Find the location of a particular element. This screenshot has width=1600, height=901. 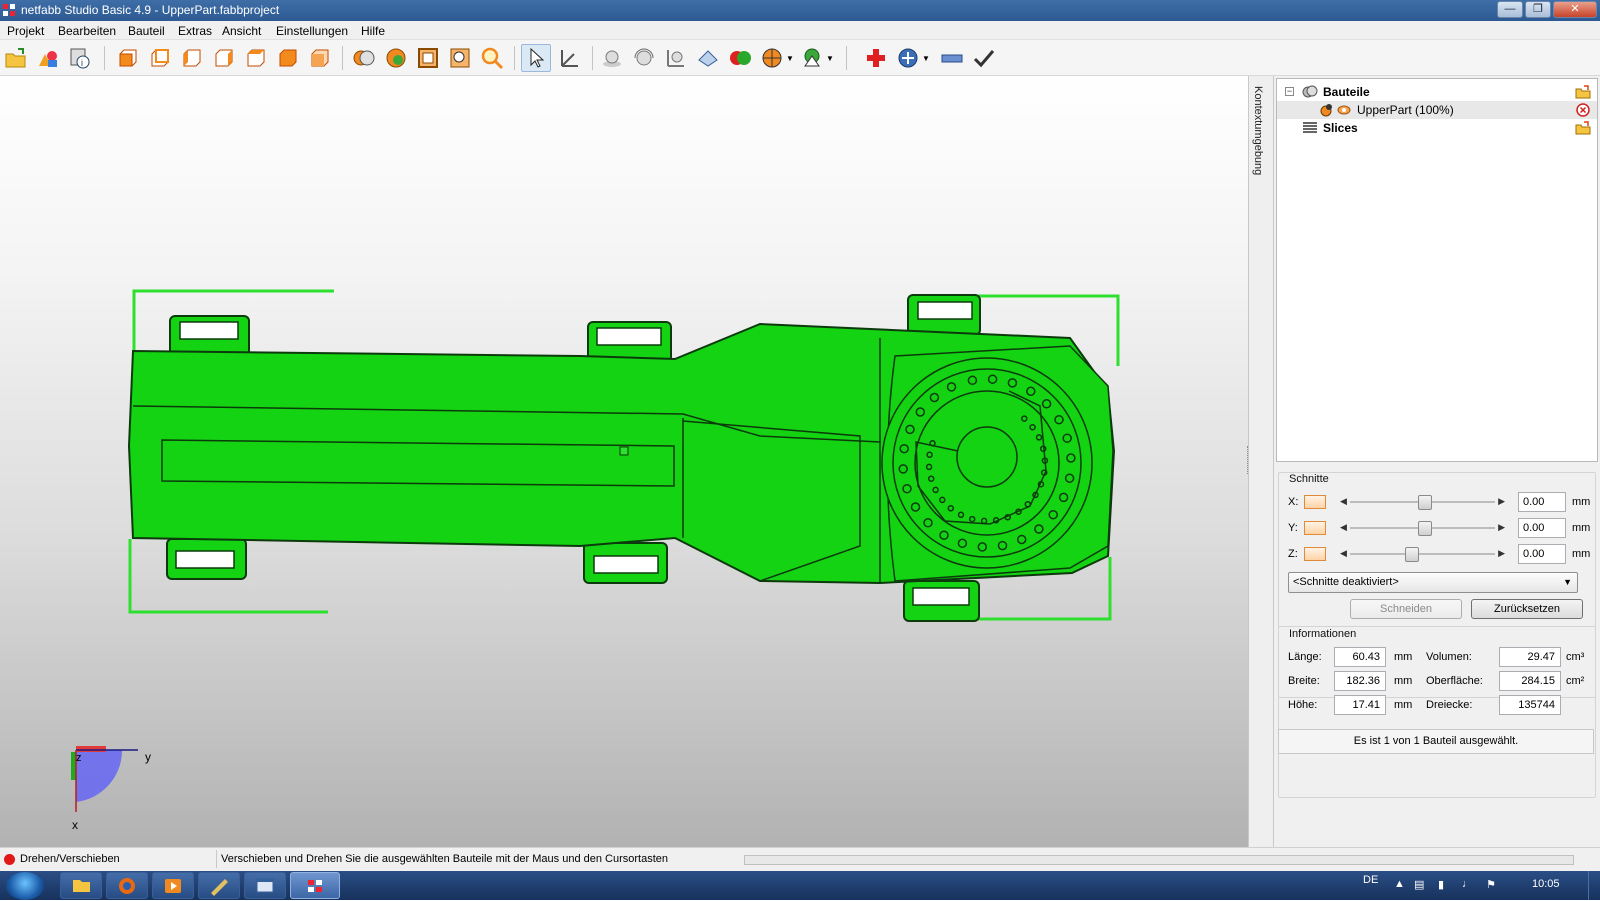

x-cut-slider: ◀ ▶ is located at coordinates (1422, 502).